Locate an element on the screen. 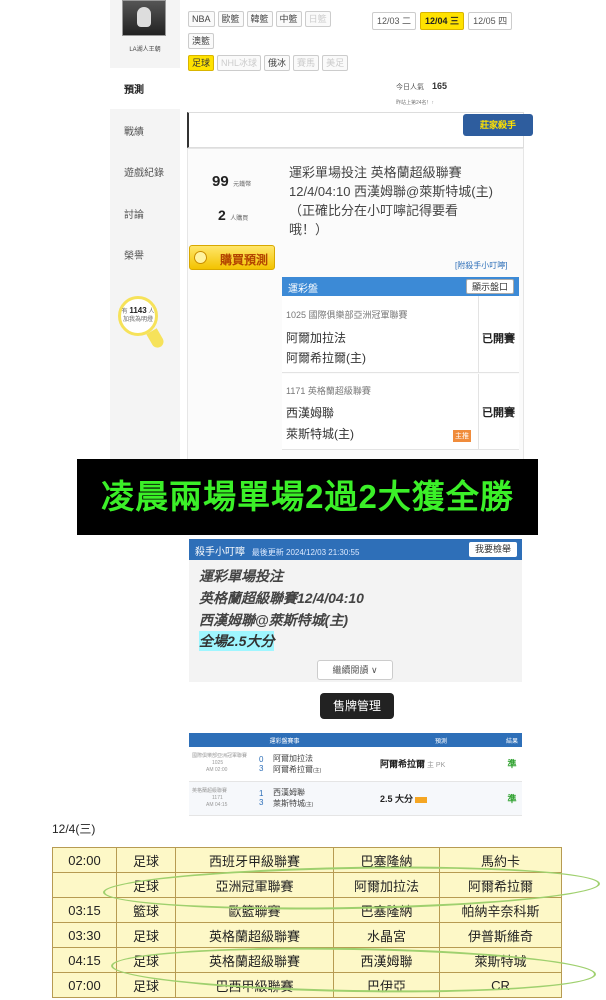 The height and width of the screenshot is (1000, 606). schedule-away: 伊普斯維奇 is located at coordinates (500, 935).